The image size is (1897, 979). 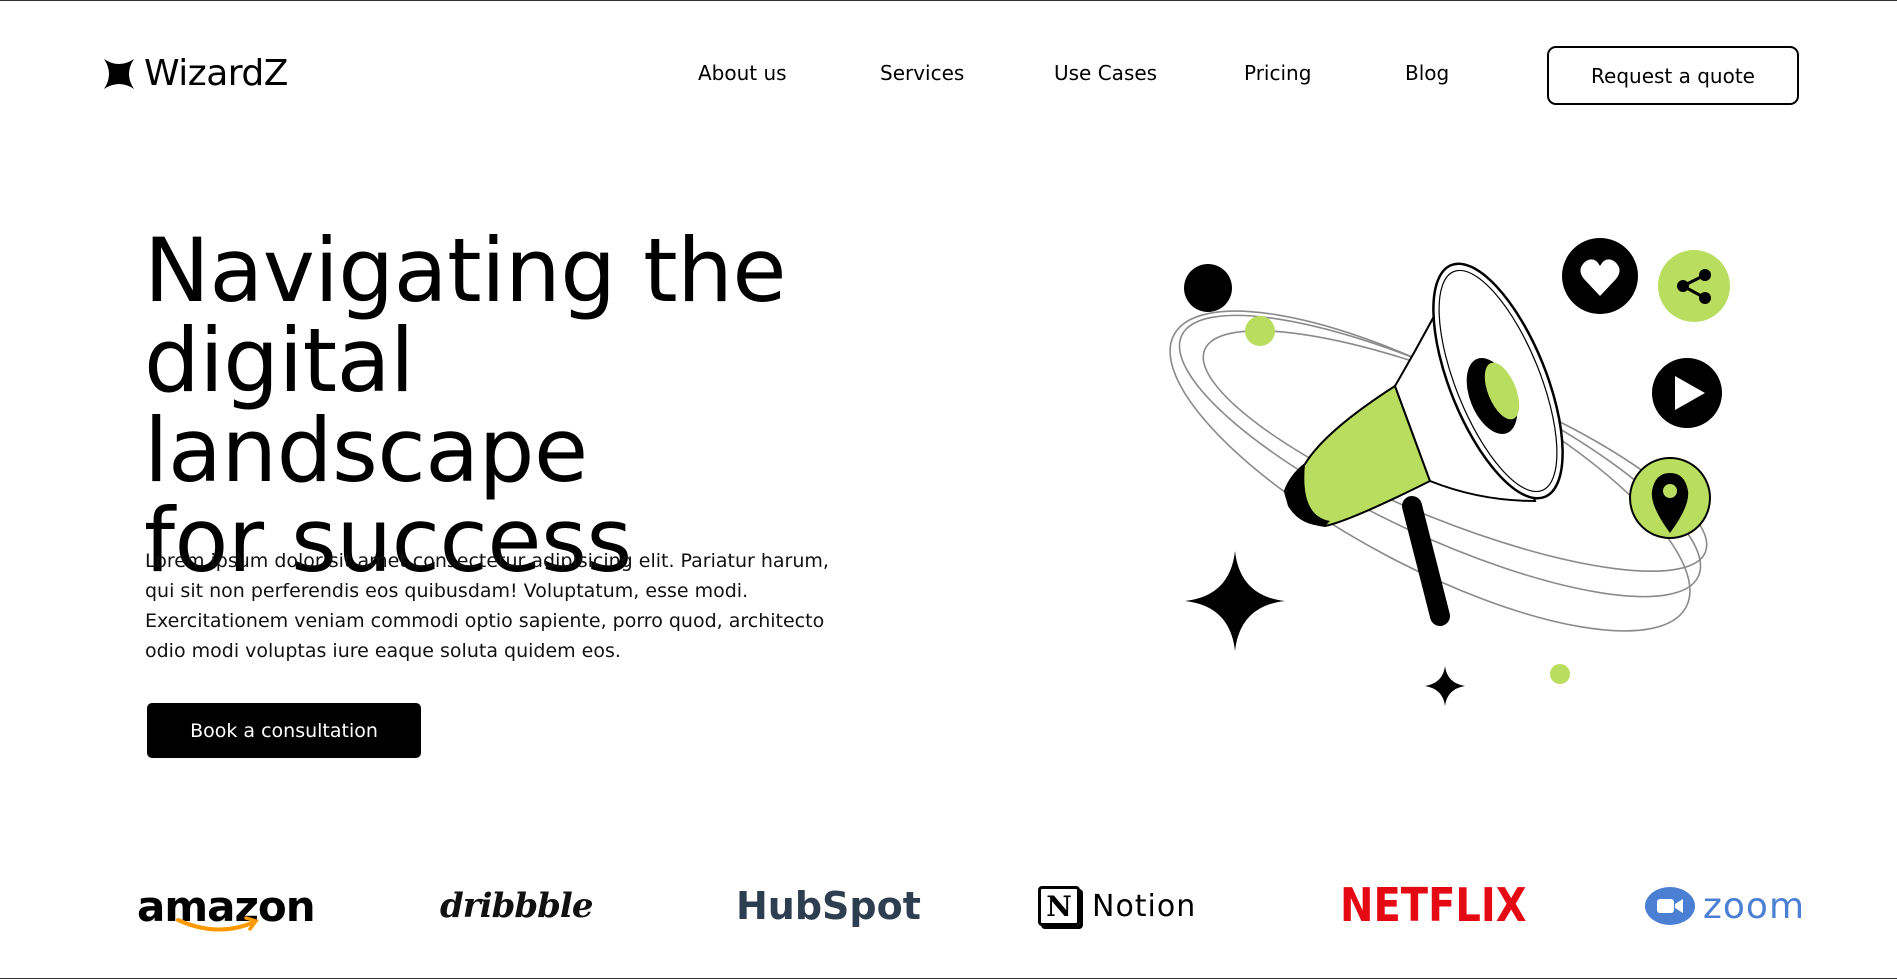 What do you see at coordinates (1694, 286) in the screenshot?
I see `share-bubble-icon` at bounding box center [1694, 286].